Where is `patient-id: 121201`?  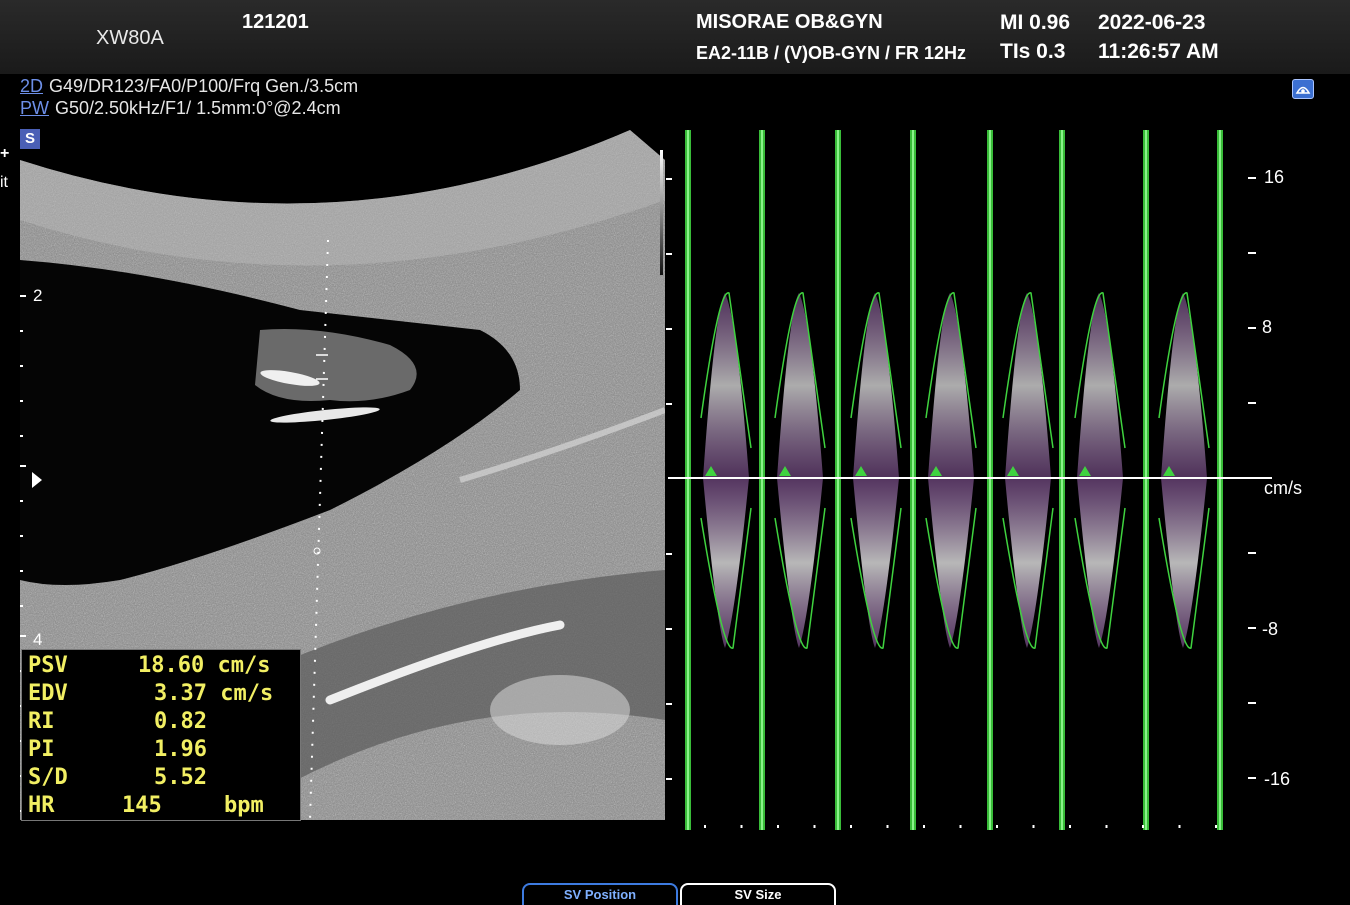
patient-id: 121201 is located at coordinates (275, 22).